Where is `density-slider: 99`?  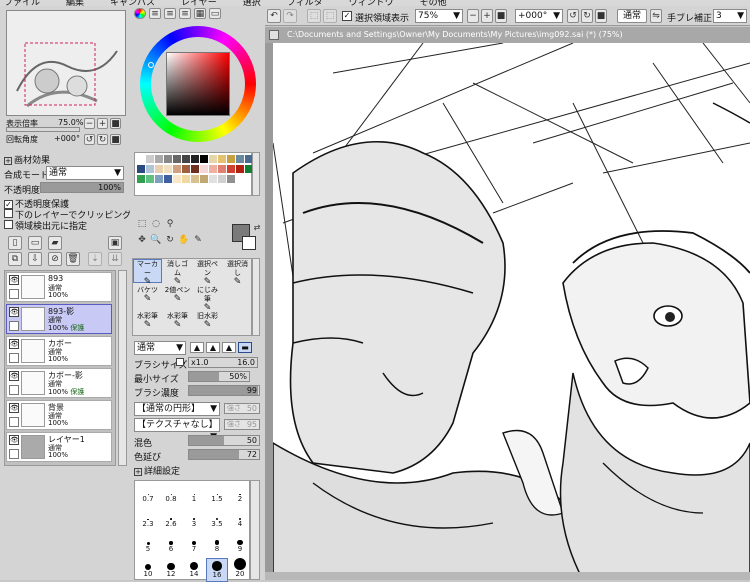
density-slider: 99 is located at coordinates (224, 390).